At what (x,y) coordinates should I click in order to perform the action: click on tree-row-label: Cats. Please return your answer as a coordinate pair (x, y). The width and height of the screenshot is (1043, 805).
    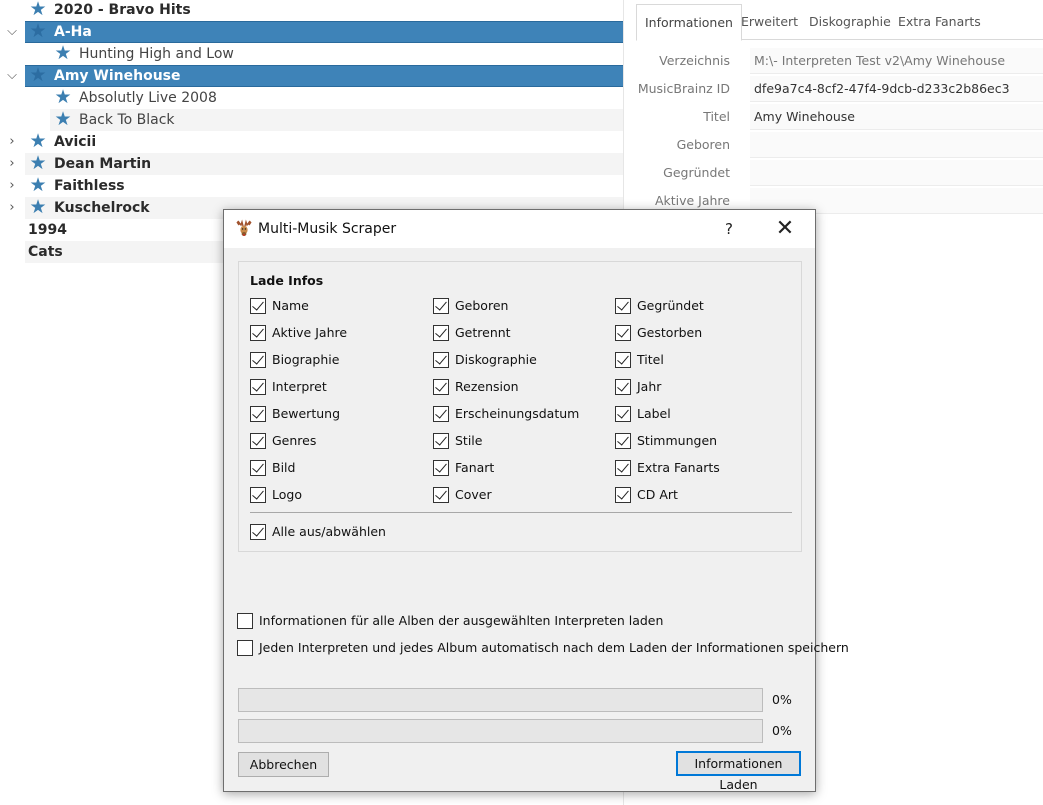
    Looking at the image, I should click on (45, 252).